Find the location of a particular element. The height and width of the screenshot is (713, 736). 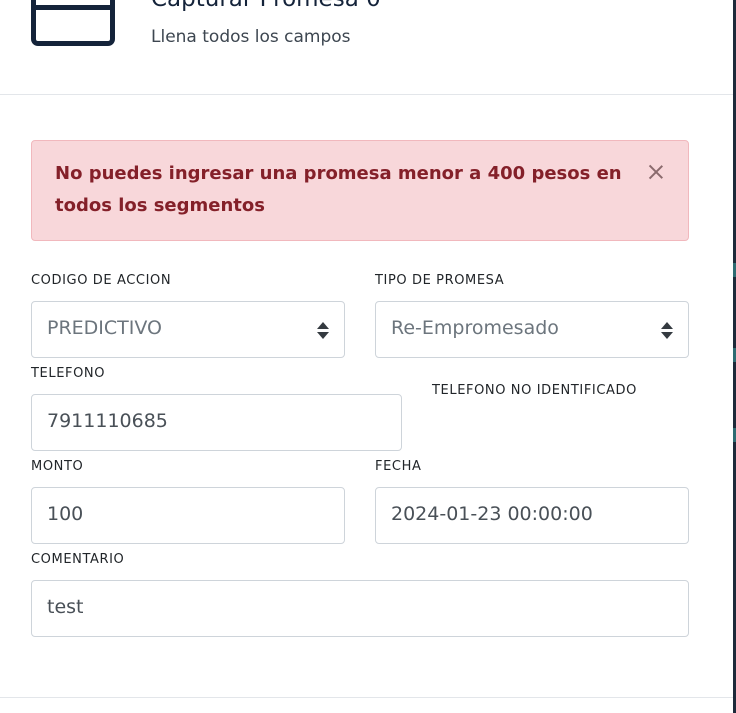

tipo-promesa-select: Re-Empromesado is located at coordinates (532, 329).